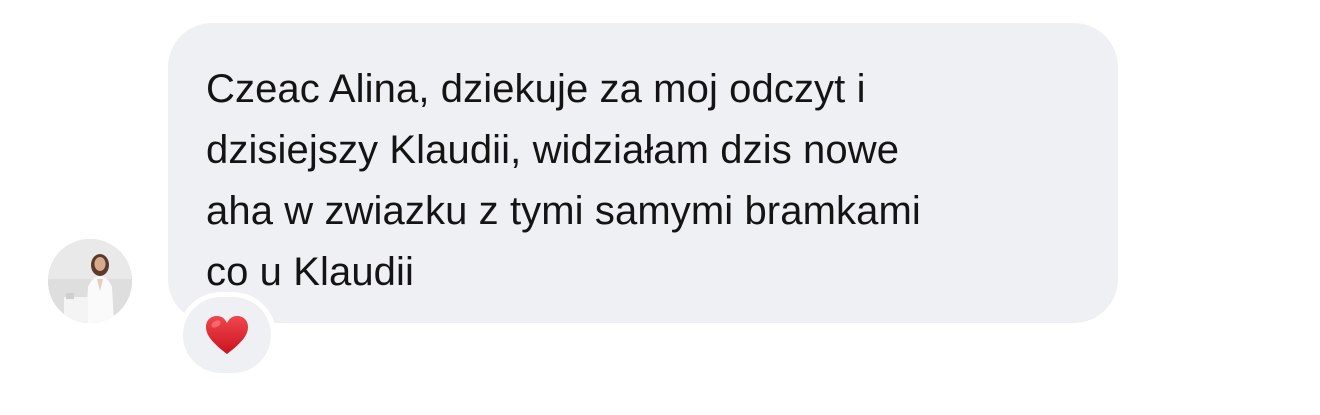 Image resolution: width=1320 pixels, height=415 pixels. I want to click on heart-reaction, so click(227, 335).